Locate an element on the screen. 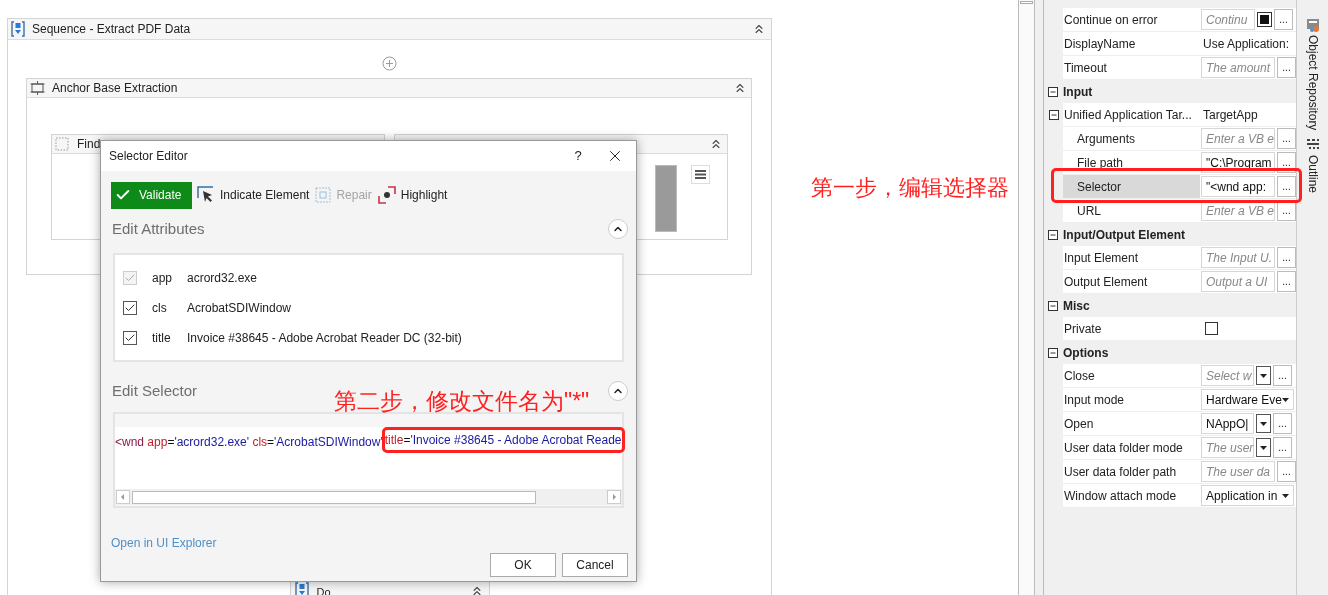  input-field: NAppO| is located at coordinates (1227, 423).